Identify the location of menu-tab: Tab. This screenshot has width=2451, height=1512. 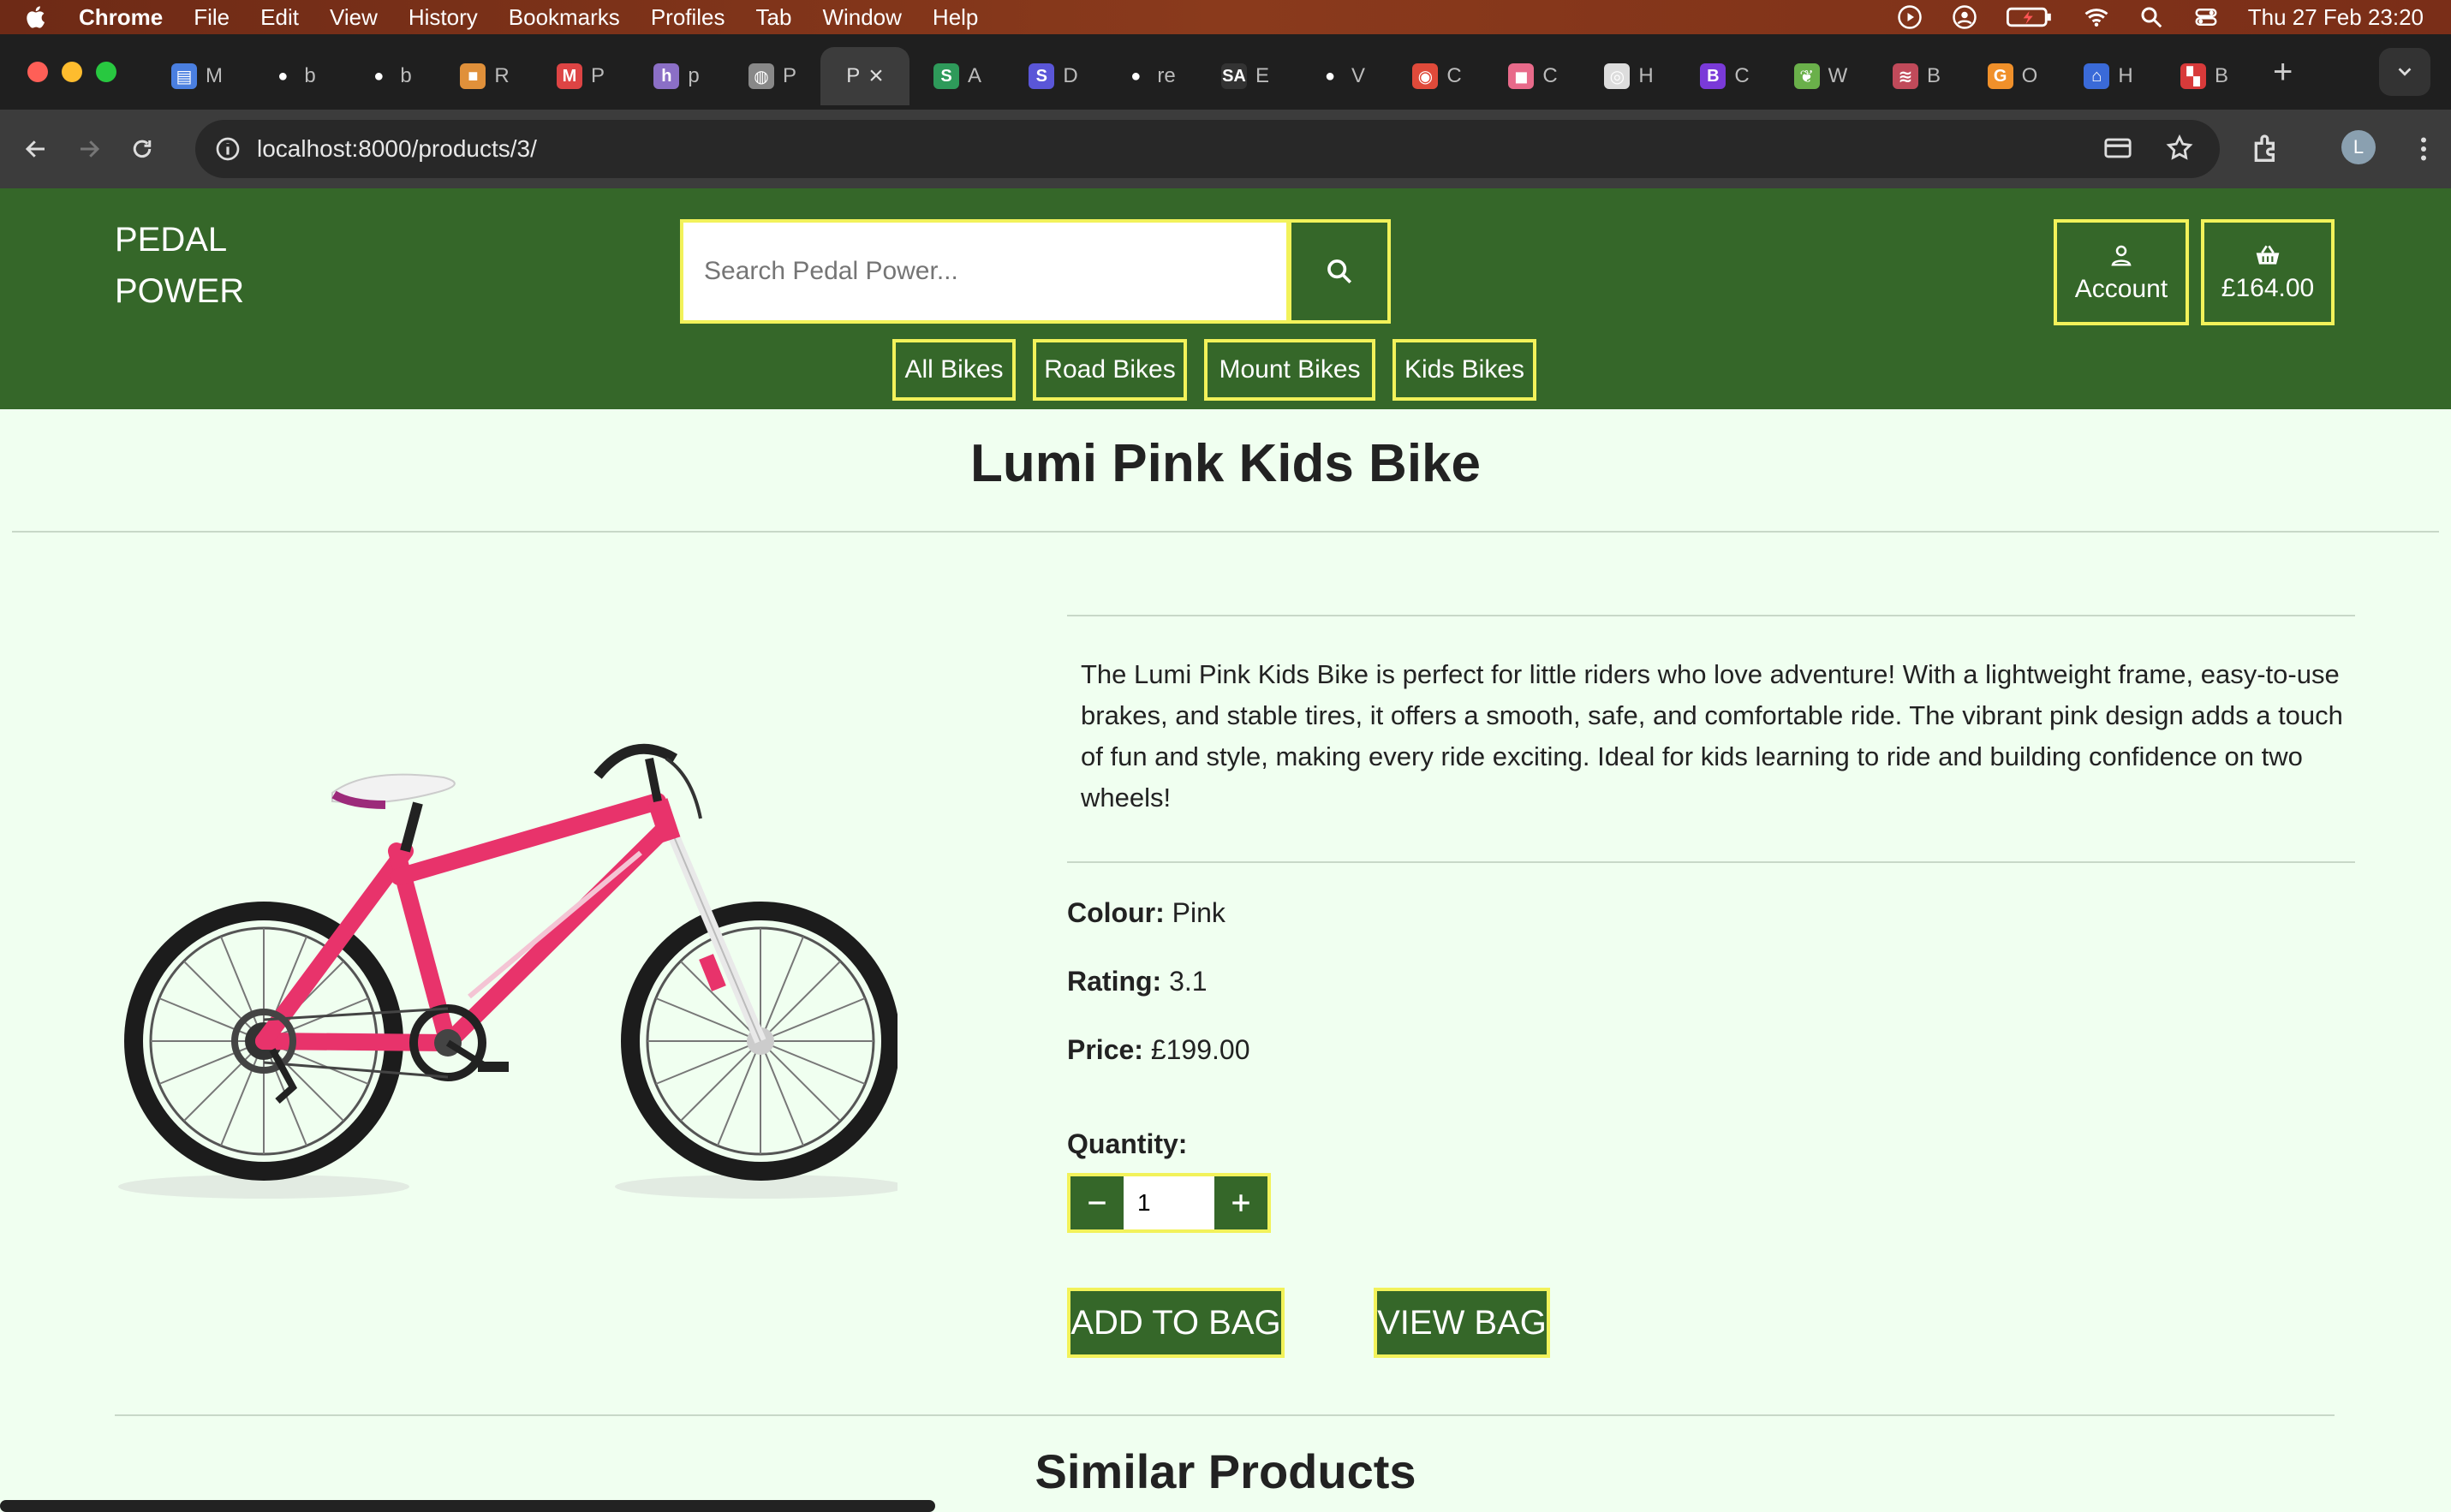
(774, 17).